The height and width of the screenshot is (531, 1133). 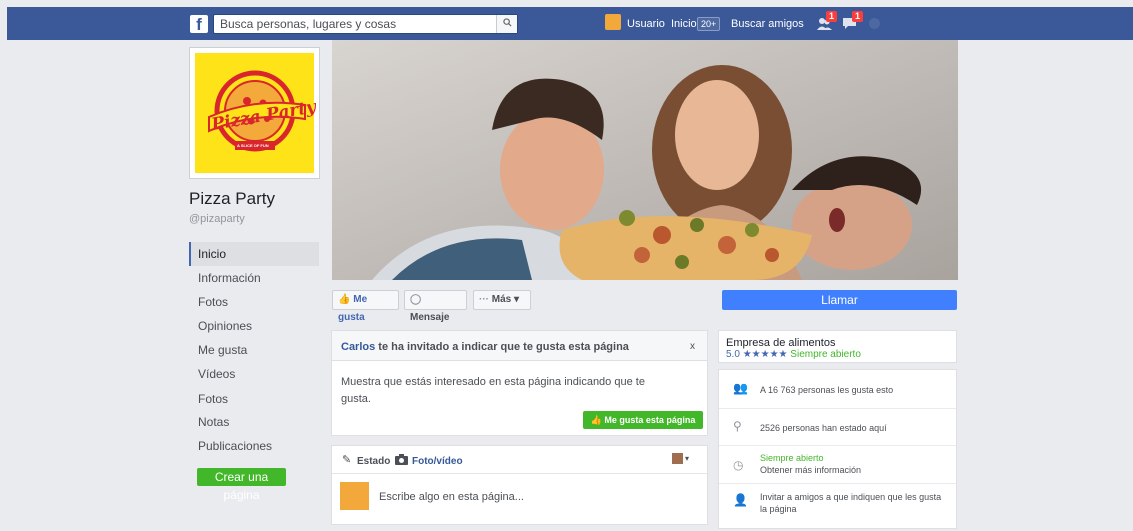 I want to click on likes-row: 👥 A 16 763 personas les gusta esto, so click(x=837, y=389).